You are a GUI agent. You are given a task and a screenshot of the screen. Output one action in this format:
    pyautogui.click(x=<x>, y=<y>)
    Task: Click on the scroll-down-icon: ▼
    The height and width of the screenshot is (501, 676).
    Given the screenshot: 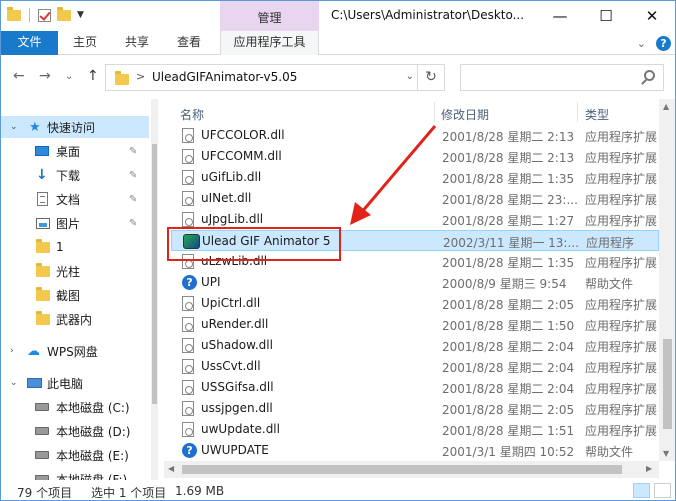 What is the action you would take?
    pyautogui.click(x=666, y=453)
    